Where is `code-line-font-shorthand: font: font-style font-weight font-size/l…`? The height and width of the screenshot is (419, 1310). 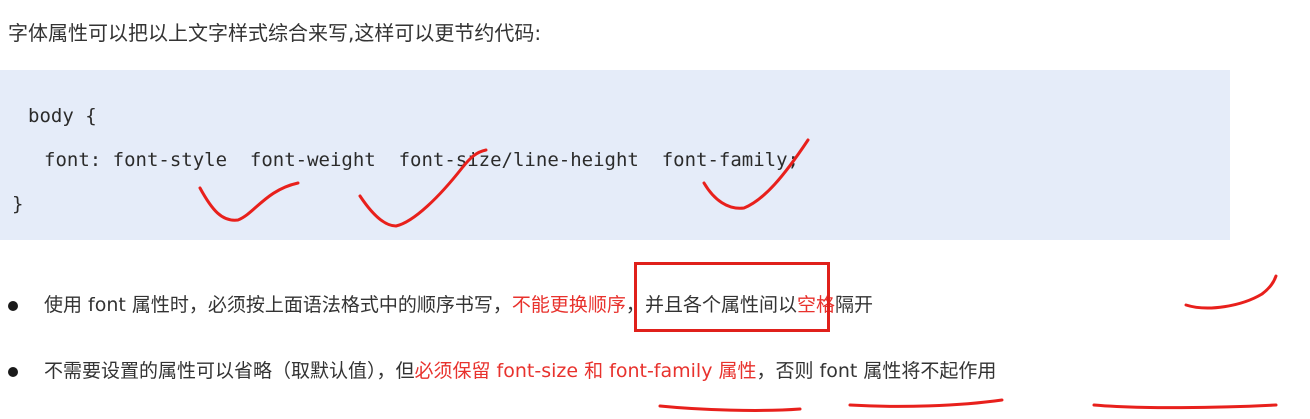
code-line-font-shorthand: font: font-style font-weight font-size/l… is located at coordinates (421, 160).